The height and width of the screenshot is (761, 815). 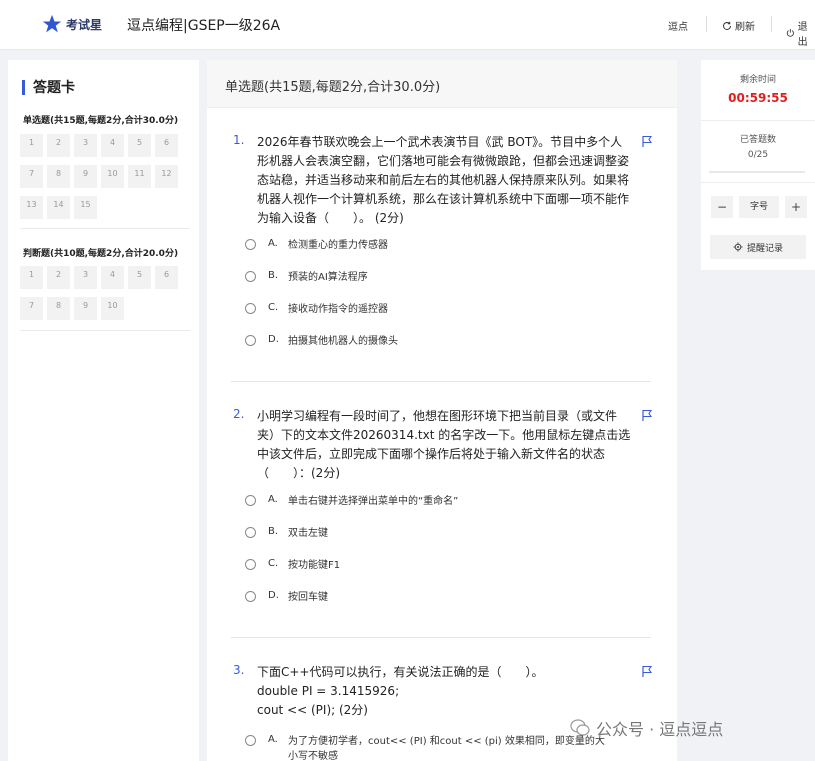 What do you see at coordinates (166, 176) in the screenshot?
I see `single-choice-cell-12: 12` at bounding box center [166, 176].